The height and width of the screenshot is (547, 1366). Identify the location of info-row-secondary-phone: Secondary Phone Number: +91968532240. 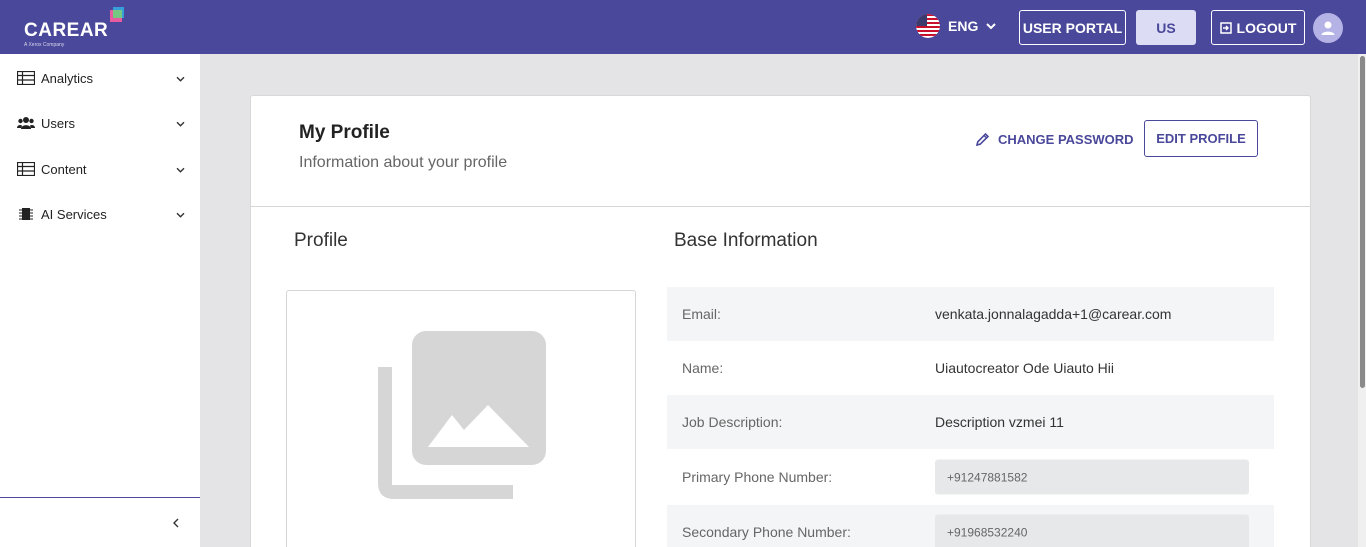
(970, 526).